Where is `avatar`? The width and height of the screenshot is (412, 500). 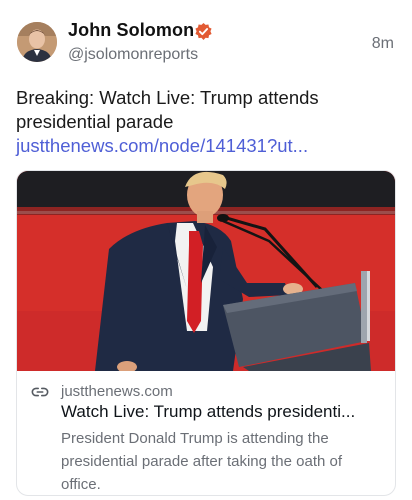 avatar is located at coordinates (37, 42).